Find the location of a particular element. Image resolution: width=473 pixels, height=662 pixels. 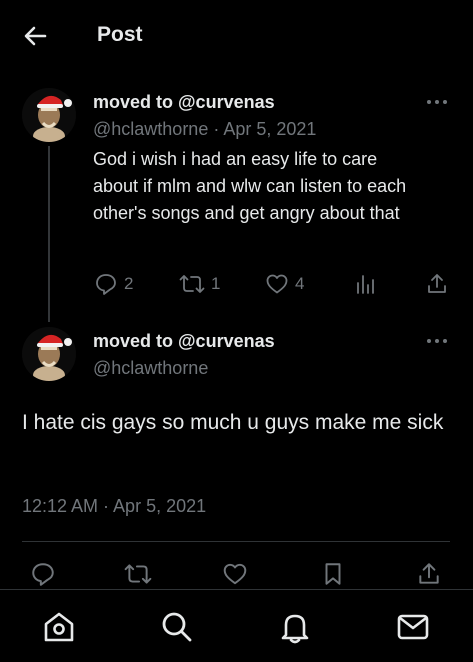

nav-notifications-button is located at coordinates (295, 627).